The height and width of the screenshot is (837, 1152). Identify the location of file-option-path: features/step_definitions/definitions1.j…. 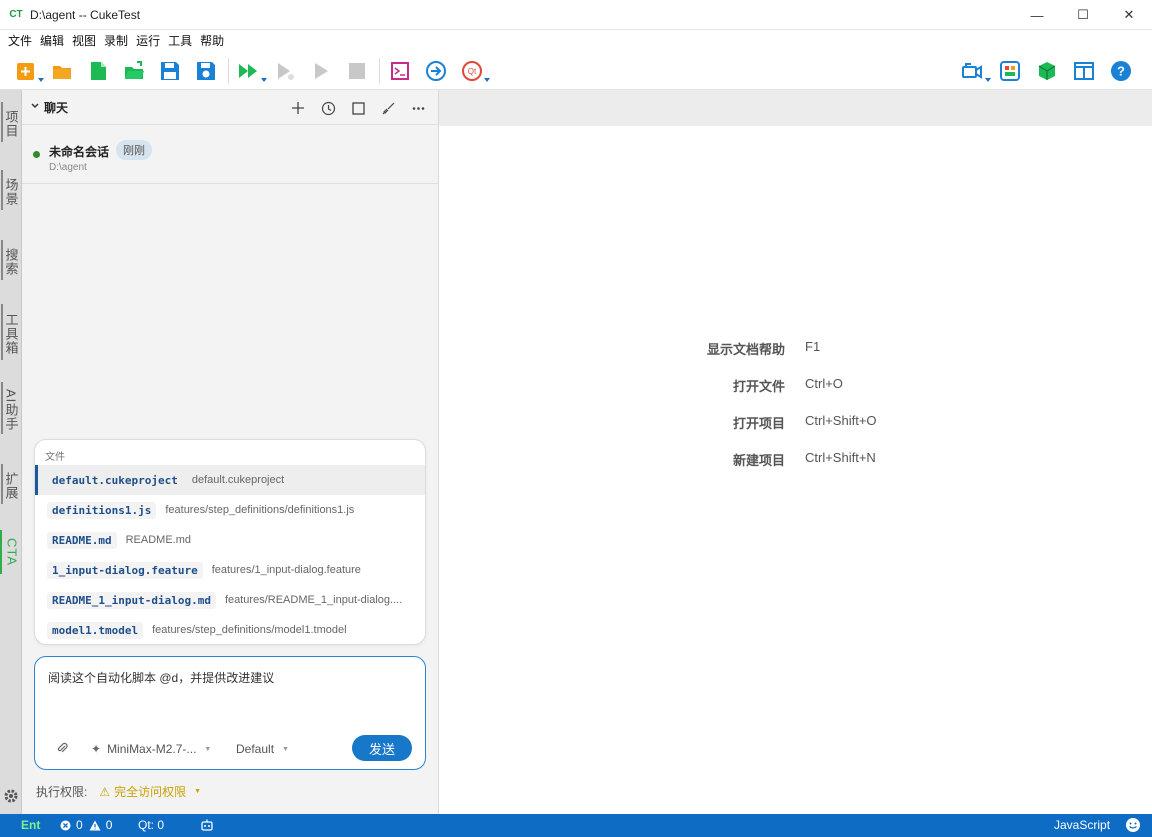
(260, 510).